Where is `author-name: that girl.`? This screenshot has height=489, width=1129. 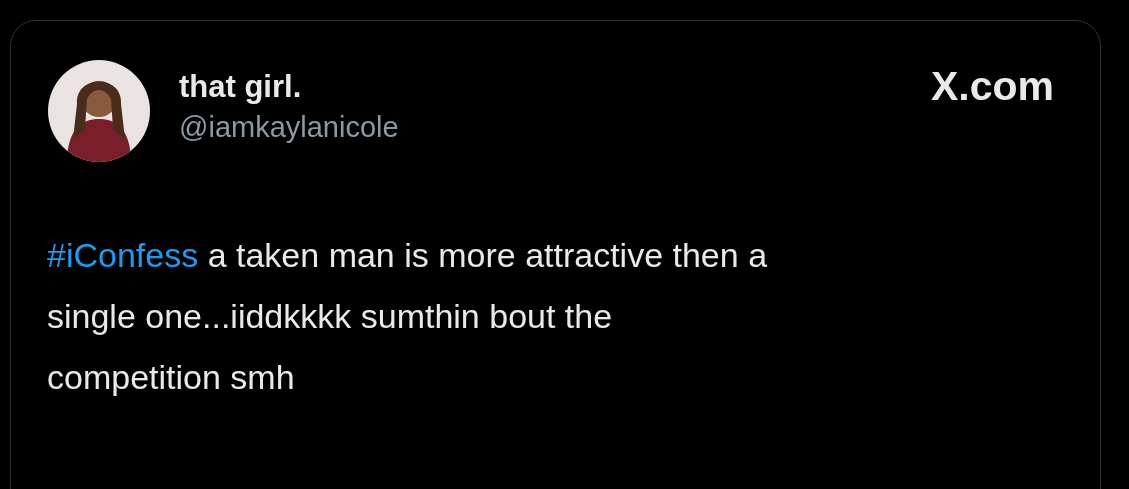
author-name: that girl. is located at coordinates (241, 87).